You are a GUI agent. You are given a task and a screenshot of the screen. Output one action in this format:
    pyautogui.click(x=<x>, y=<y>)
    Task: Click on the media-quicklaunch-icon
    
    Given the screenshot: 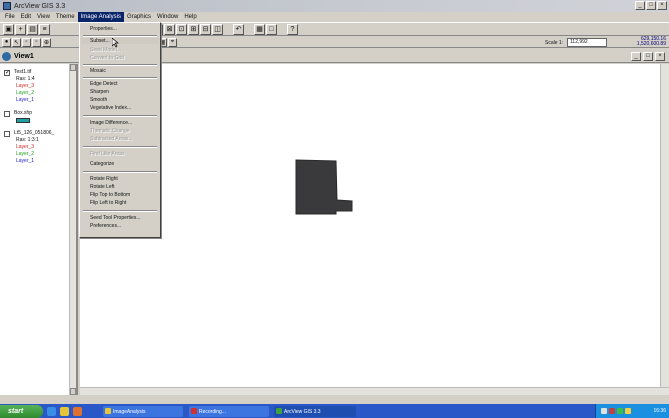 What is the action you would take?
    pyautogui.click(x=77, y=411)
    